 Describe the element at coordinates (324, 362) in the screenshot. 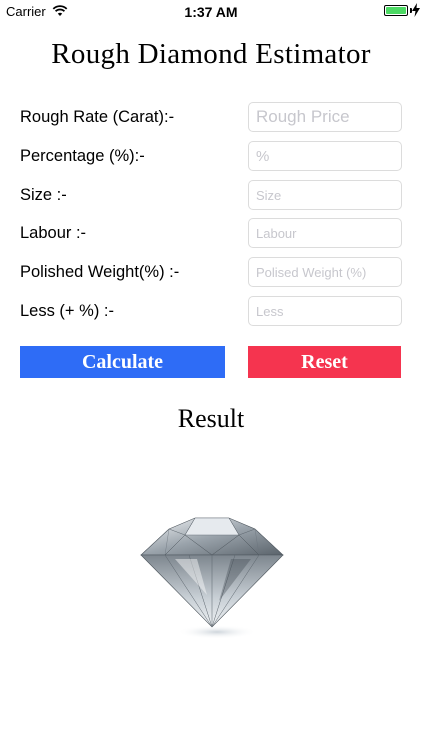

I see `reset-button: Reset` at that location.